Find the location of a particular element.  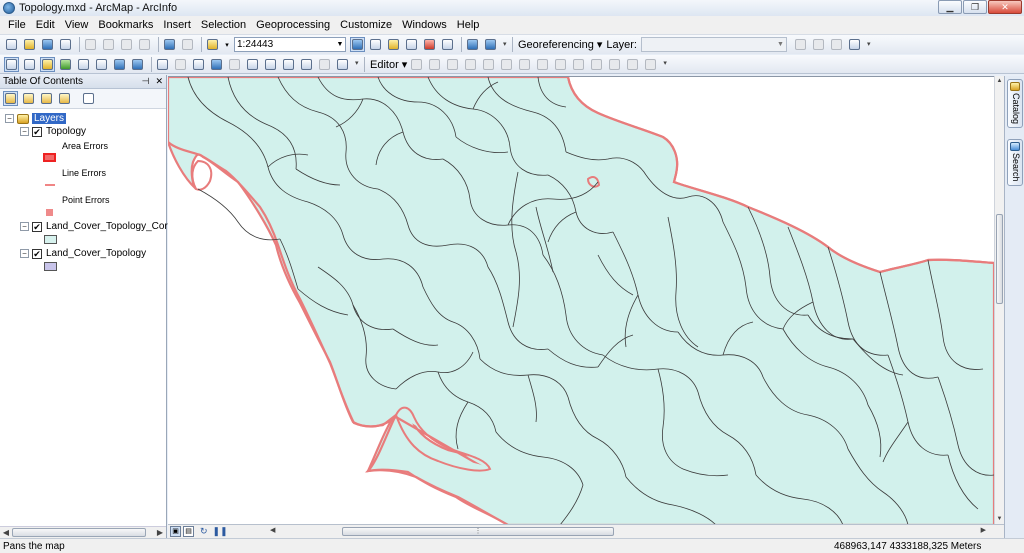

list-by-visibility-icon is located at coordinates (46, 98).